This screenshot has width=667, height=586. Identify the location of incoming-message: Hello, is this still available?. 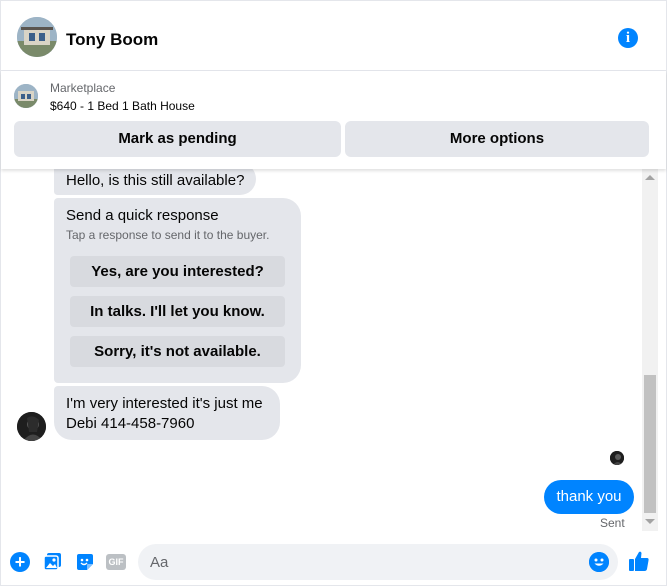
(155, 182).